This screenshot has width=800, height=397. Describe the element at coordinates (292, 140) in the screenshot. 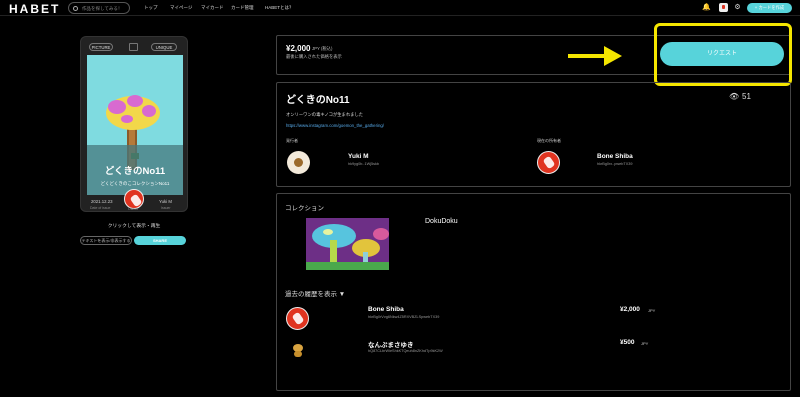

I see `issuer-label: 発行者` at that location.